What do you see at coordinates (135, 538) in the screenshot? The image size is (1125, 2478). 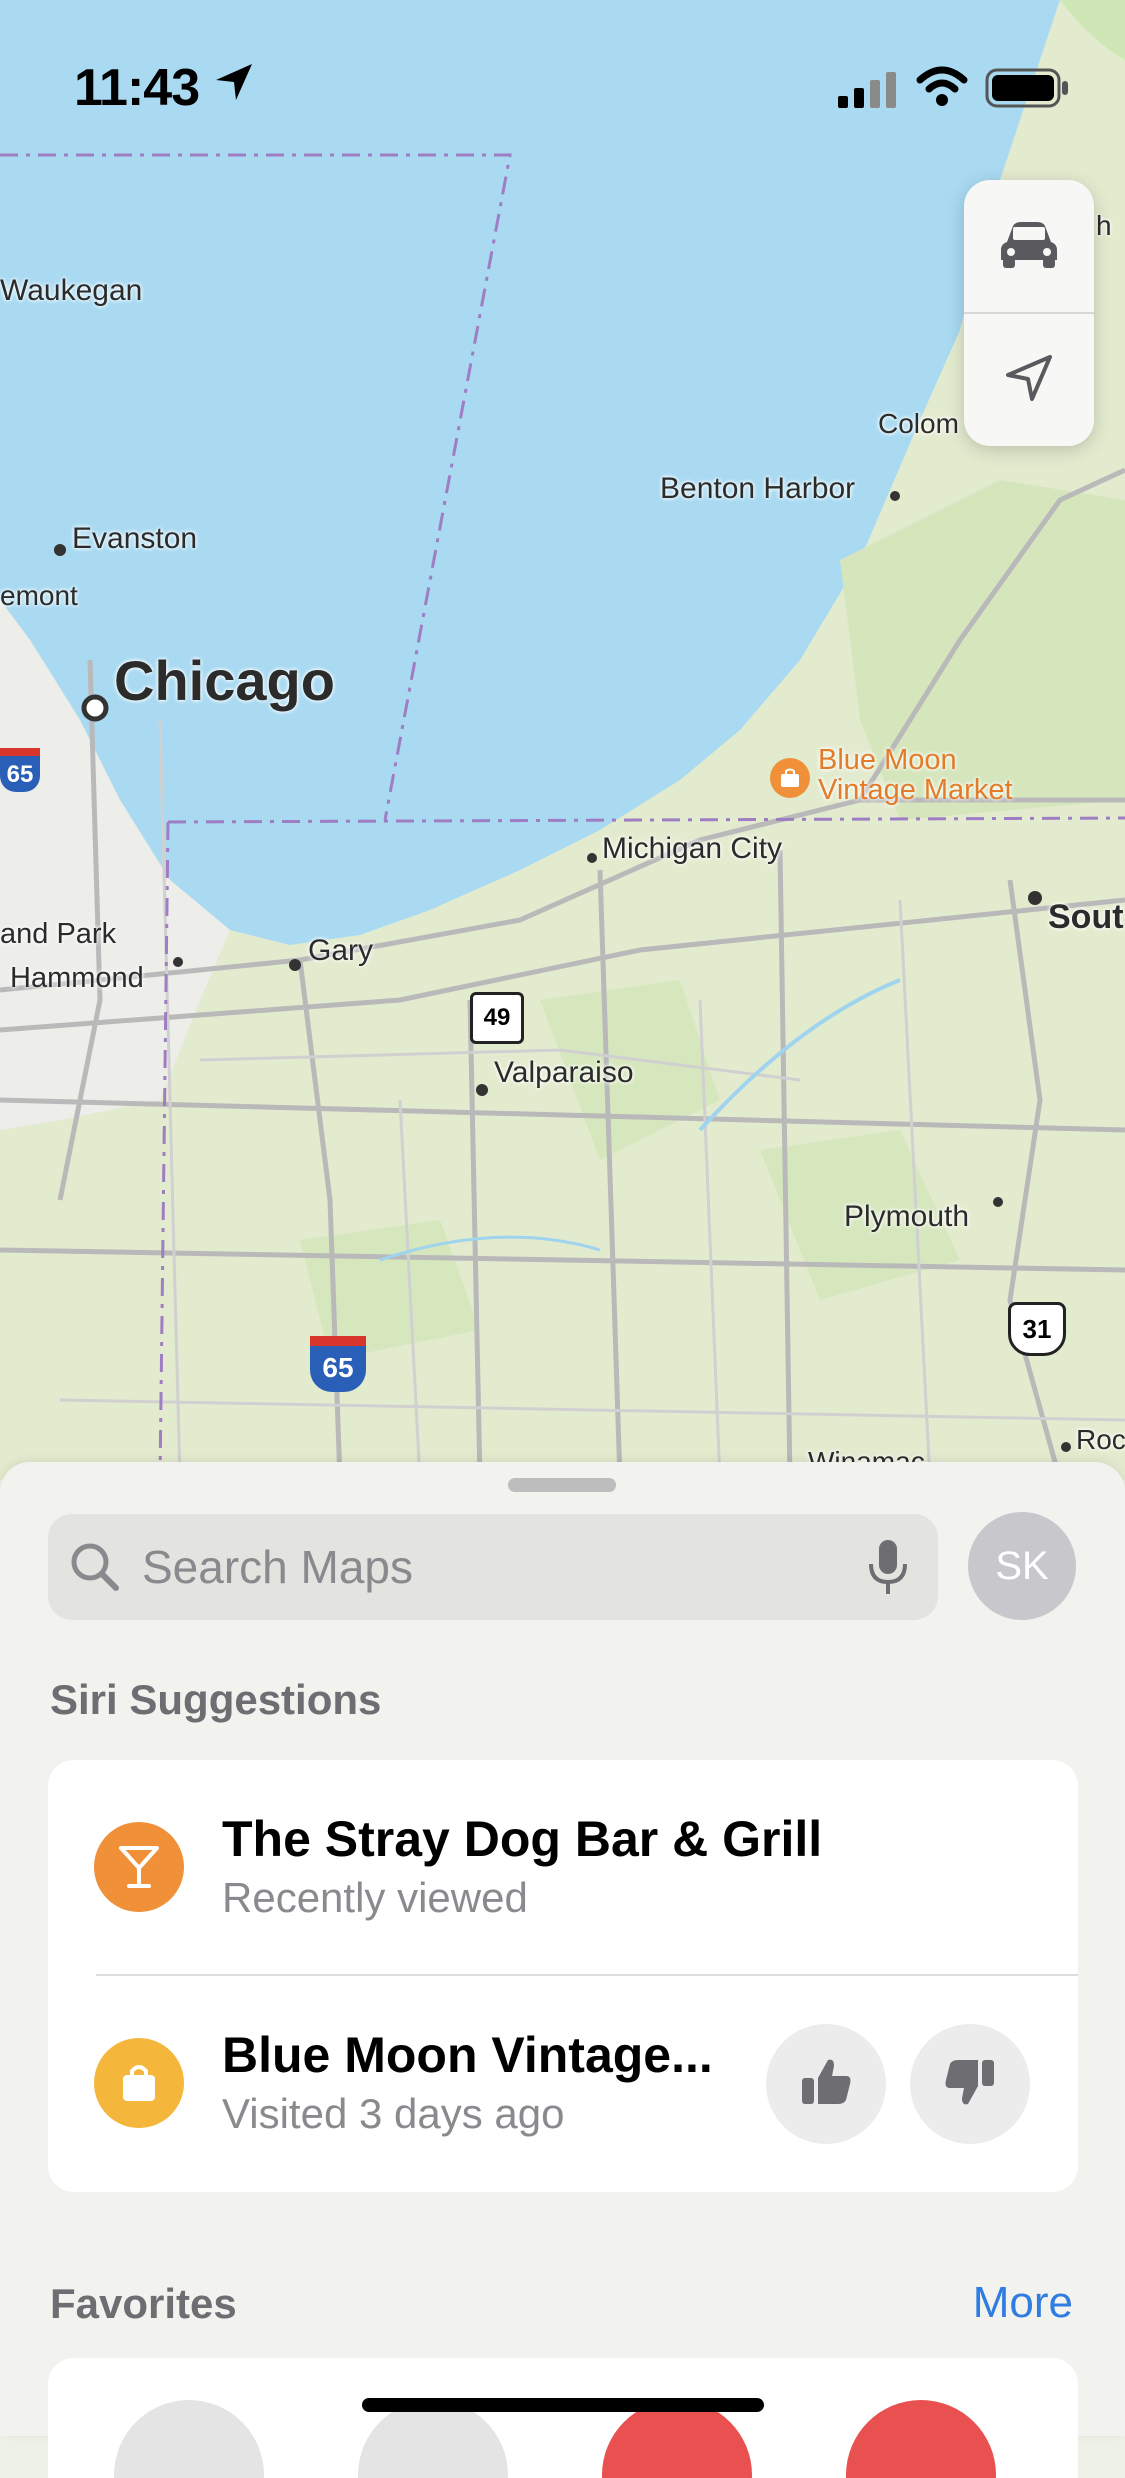 I see `map-label-evanston: Evanston` at bounding box center [135, 538].